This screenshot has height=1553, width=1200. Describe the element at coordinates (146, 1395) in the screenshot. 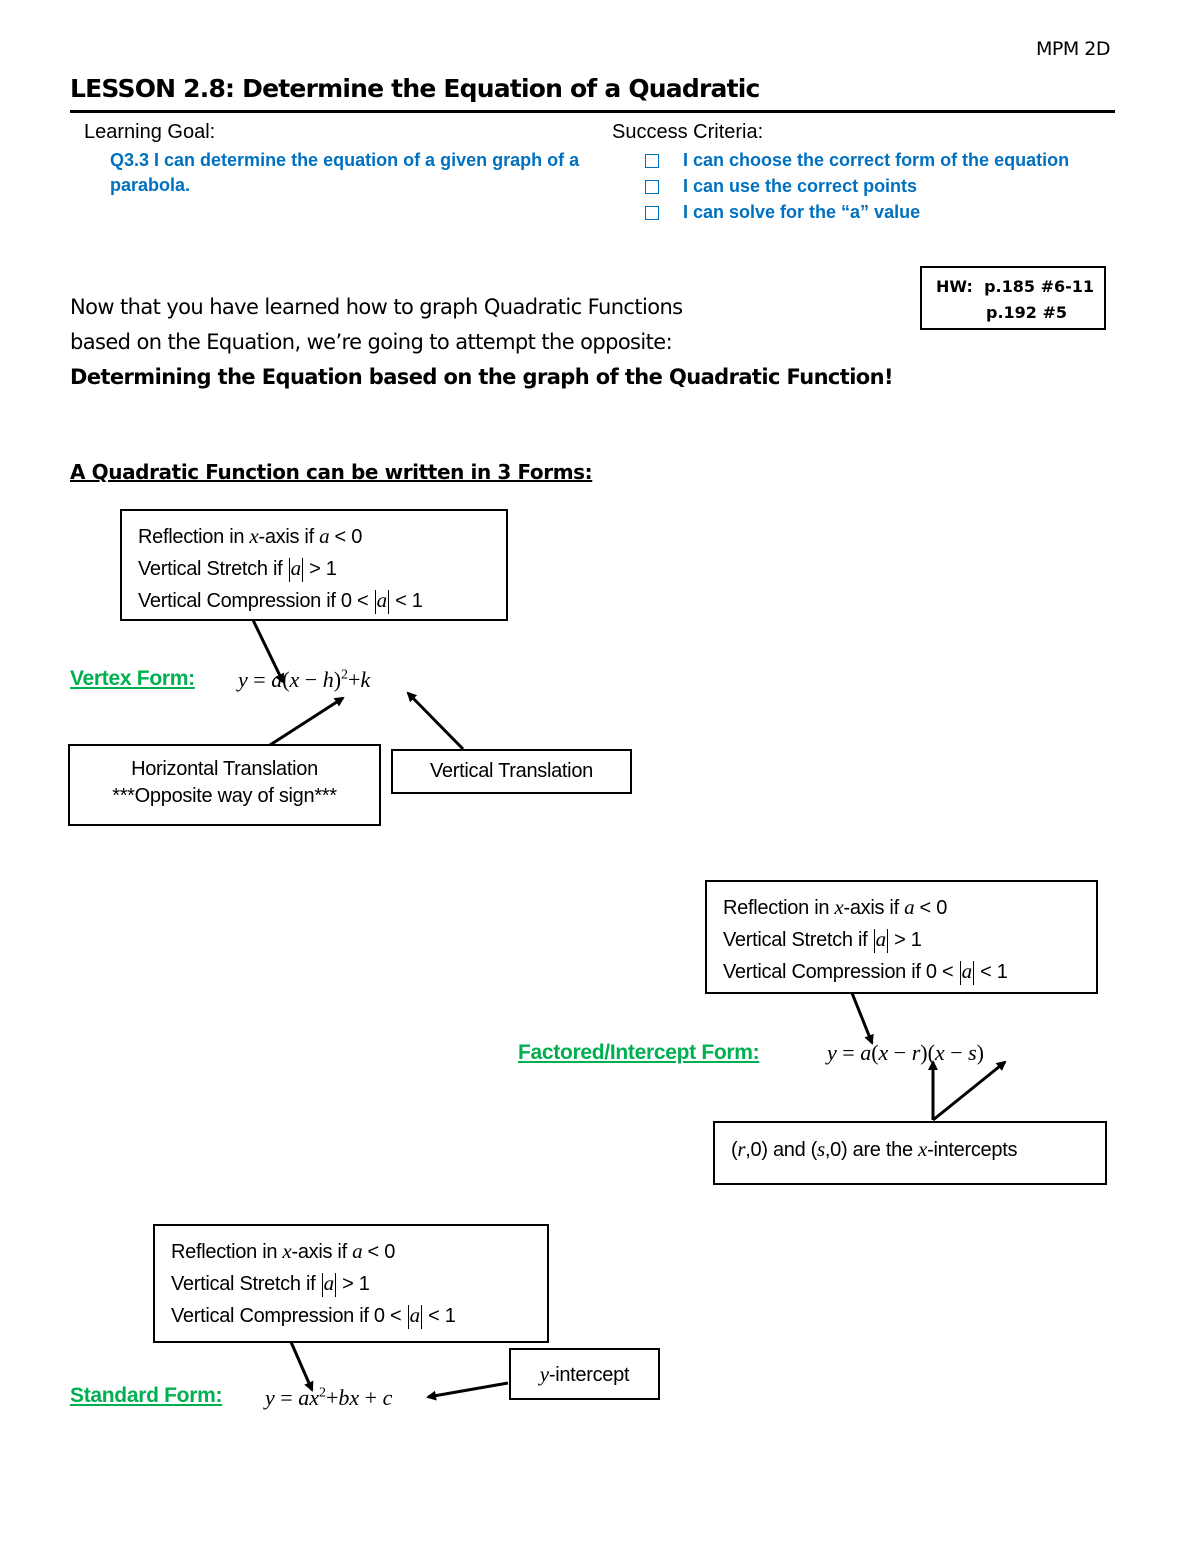

I see `standard-form-label: Standard Form:` at that location.